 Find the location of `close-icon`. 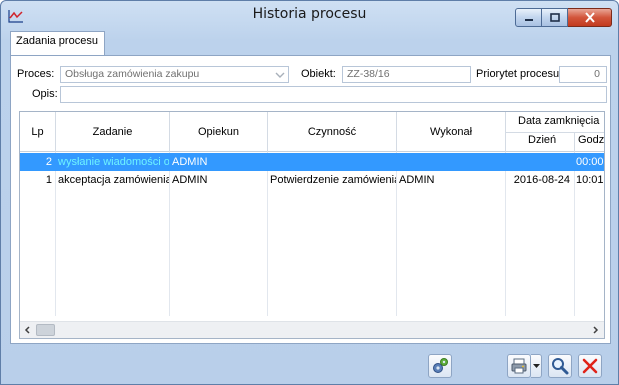

close-icon is located at coordinates (590, 366).